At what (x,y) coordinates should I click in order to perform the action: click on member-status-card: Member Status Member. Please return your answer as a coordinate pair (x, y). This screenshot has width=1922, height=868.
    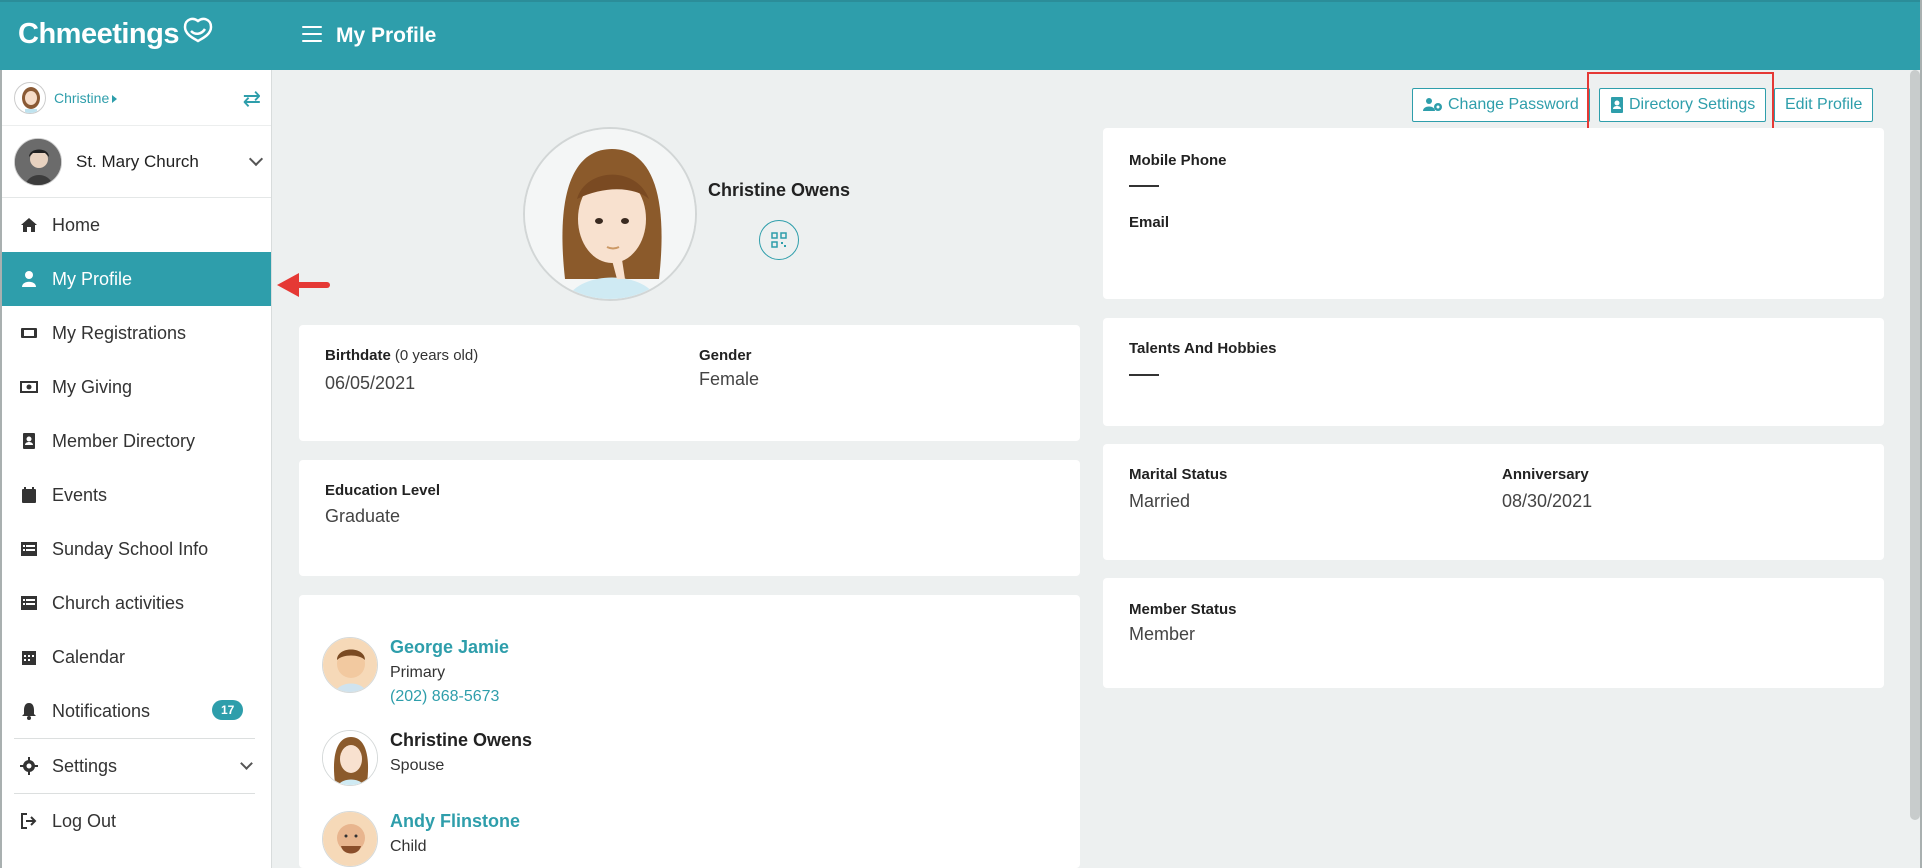
    Looking at the image, I should click on (1493, 633).